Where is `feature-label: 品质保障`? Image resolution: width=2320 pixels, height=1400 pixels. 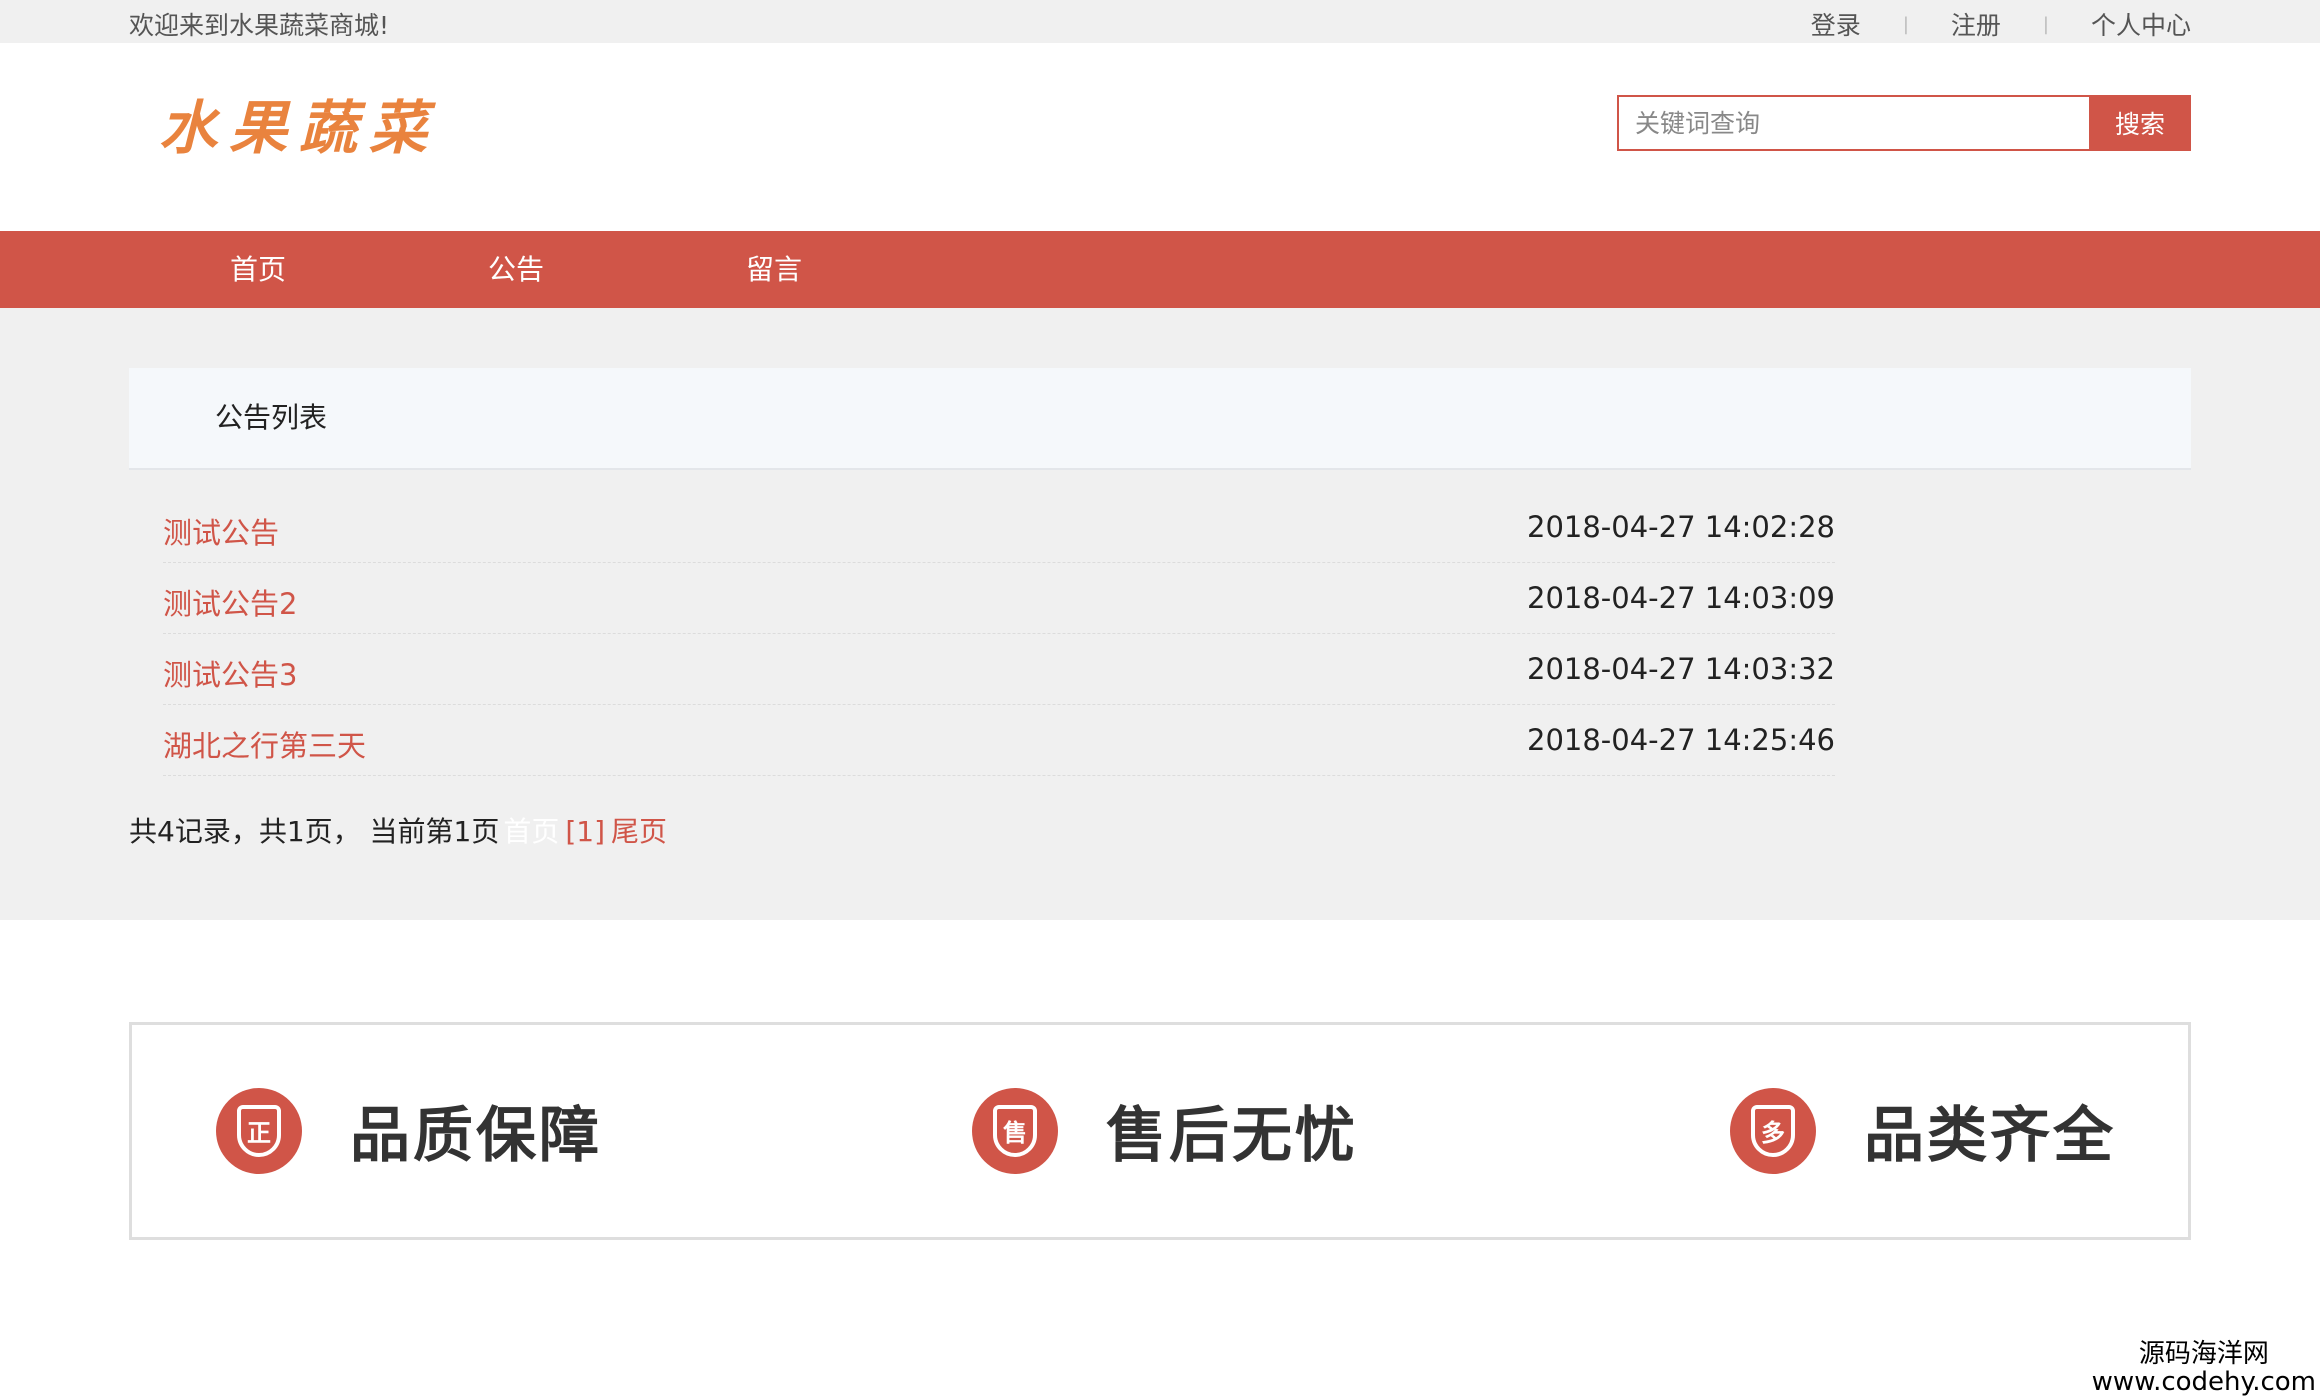
feature-label: 品质保障 is located at coordinates (476, 1136).